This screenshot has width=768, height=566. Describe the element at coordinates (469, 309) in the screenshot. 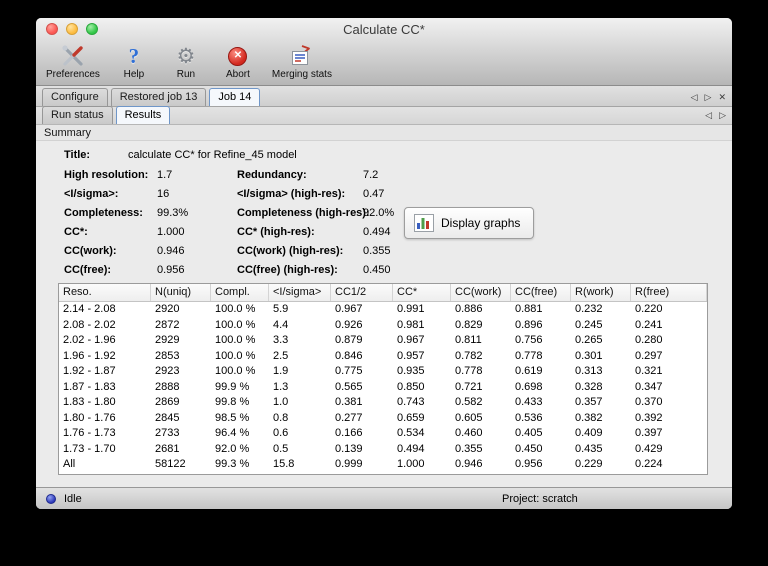

I see `table-cell: 0.886` at that location.